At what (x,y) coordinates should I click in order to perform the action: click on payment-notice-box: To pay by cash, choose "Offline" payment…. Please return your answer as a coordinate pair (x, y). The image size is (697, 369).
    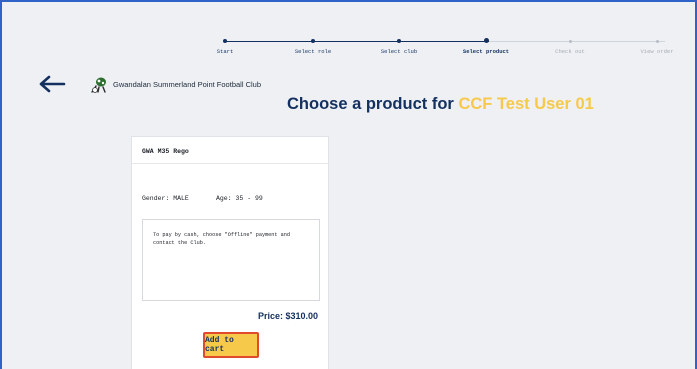
    Looking at the image, I should click on (231, 260).